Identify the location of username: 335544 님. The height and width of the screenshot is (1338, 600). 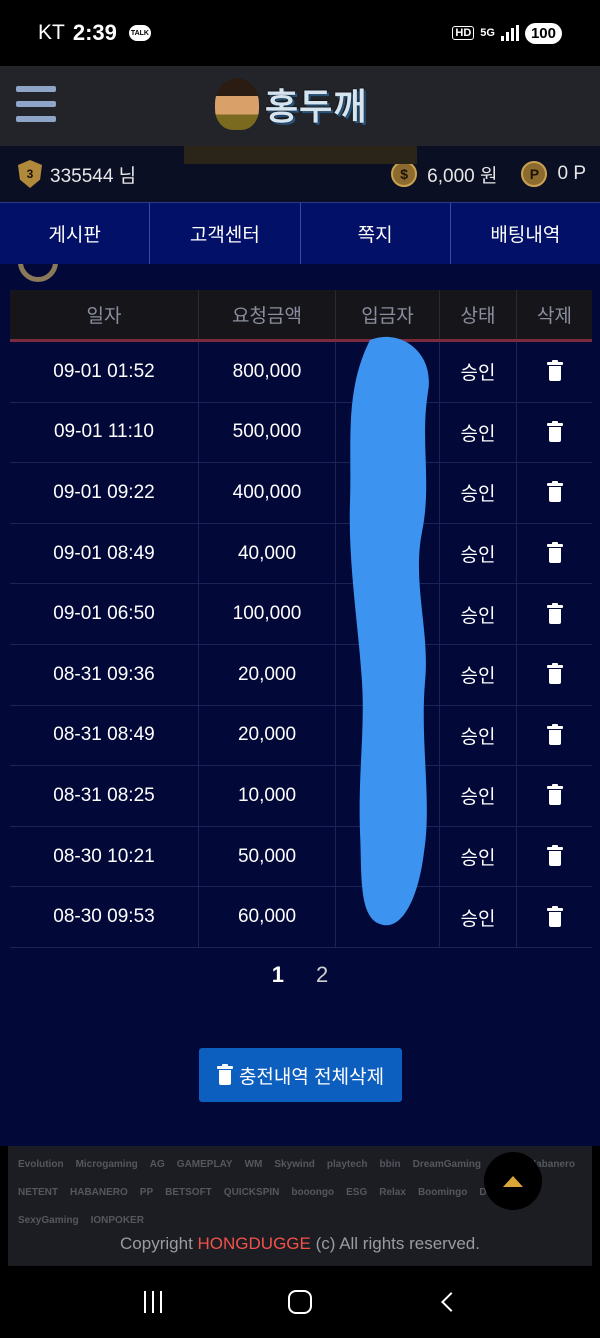
(93, 176).